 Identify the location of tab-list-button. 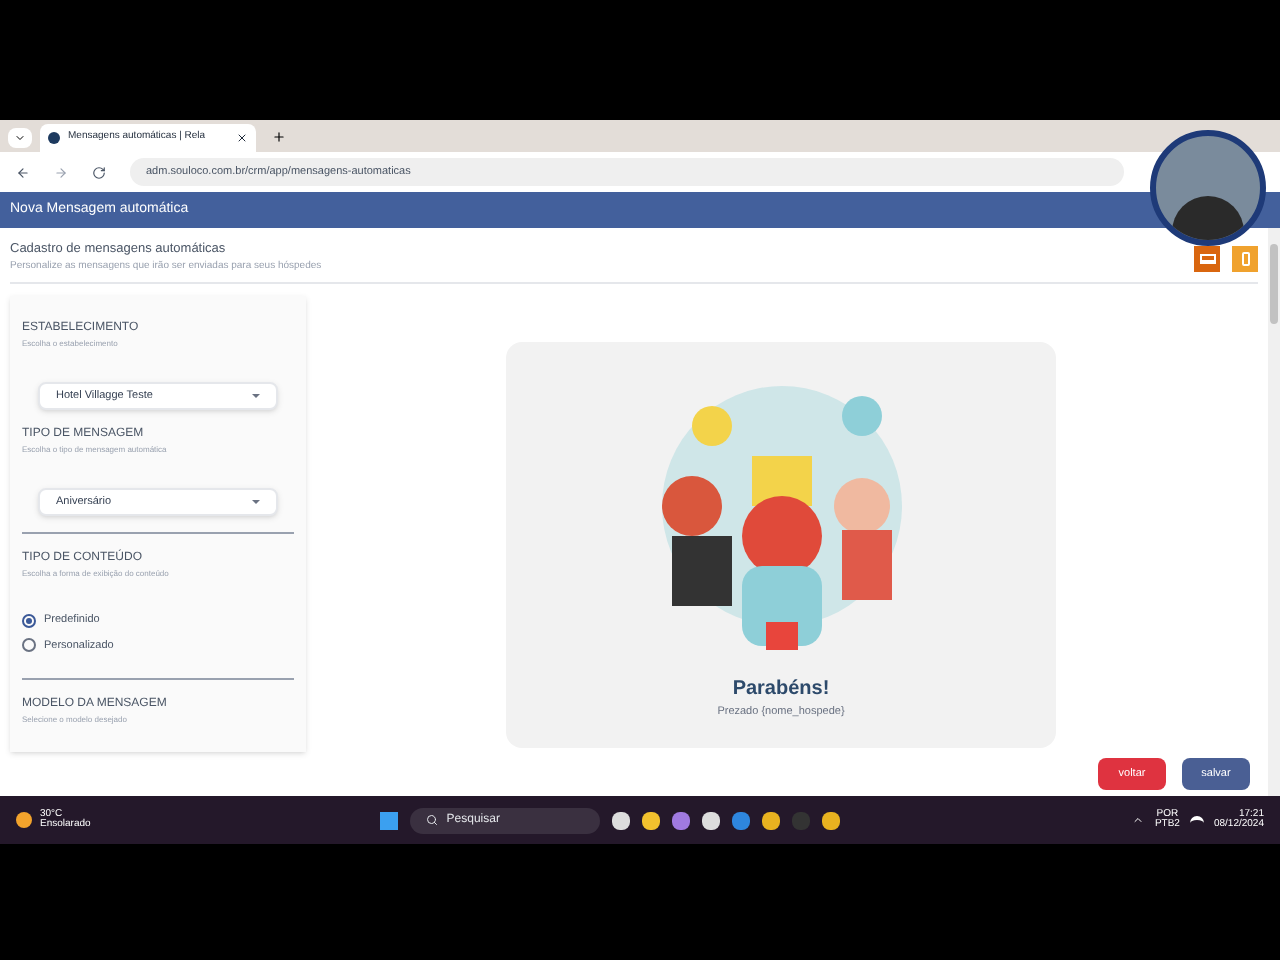
(20, 138).